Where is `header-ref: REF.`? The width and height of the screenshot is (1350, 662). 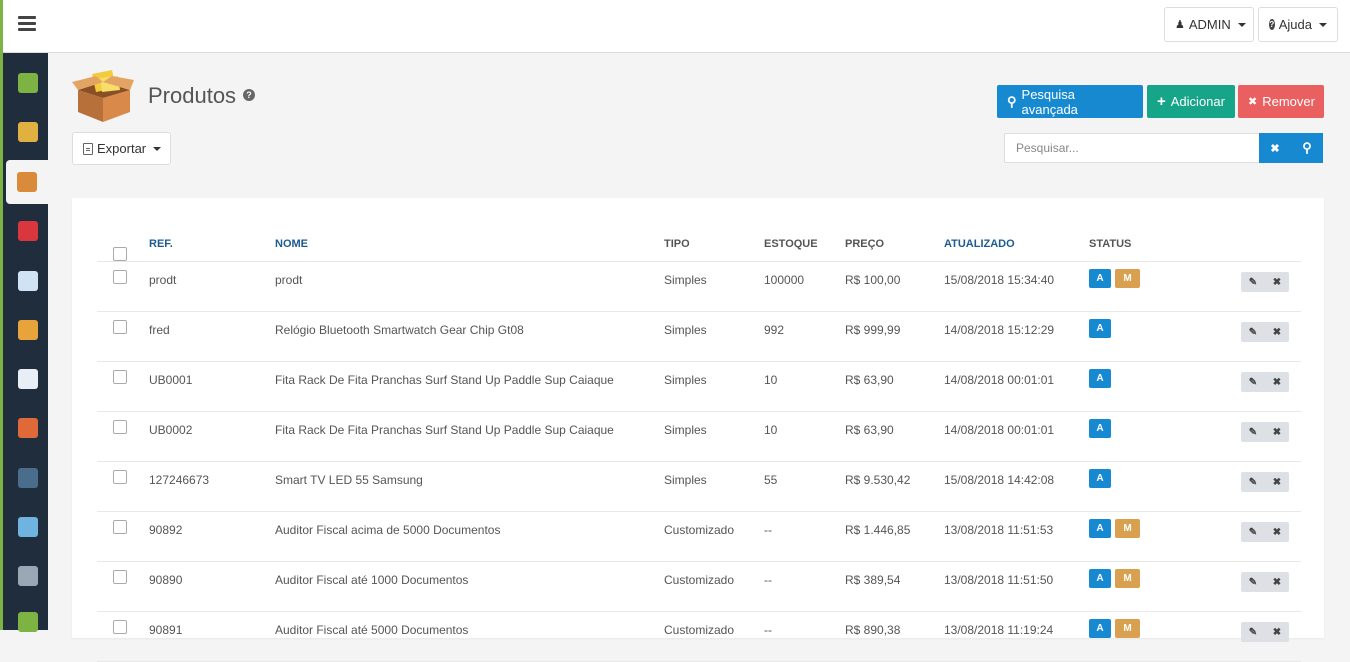 header-ref: REF. is located at coordinates (161, 244).